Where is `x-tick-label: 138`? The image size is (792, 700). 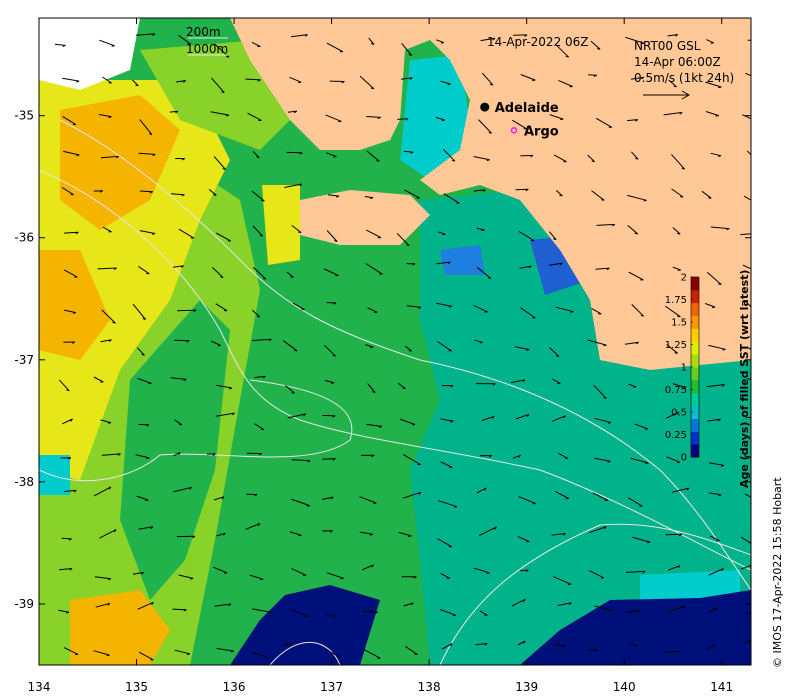 x-tick-label: 138 is located at coordinates (429, 687).